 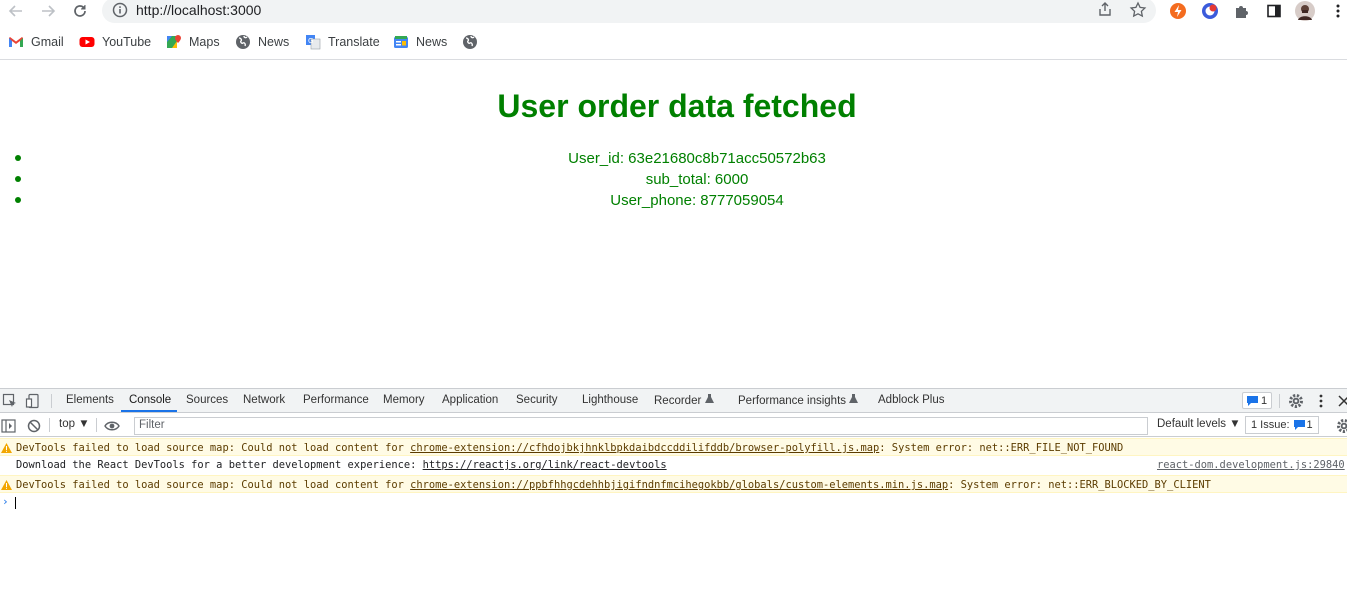 I want to click on filter-input: Filter, so click(x=641, y=426).